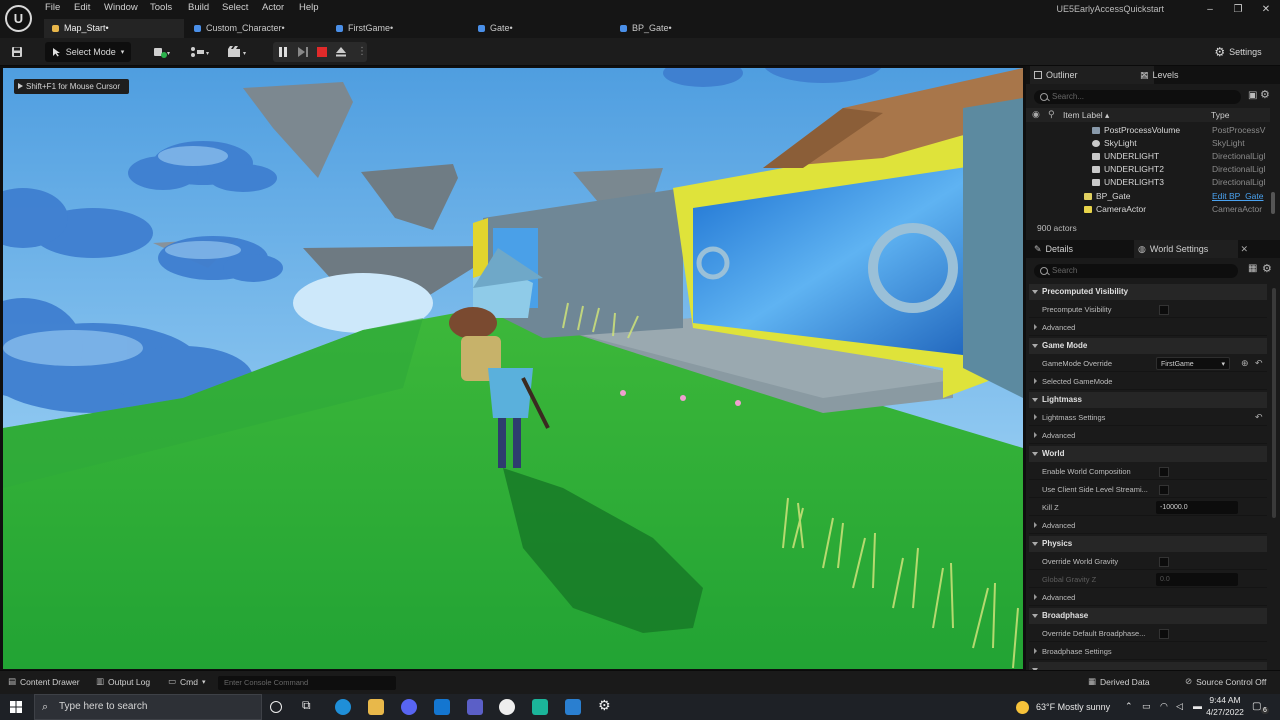  Describe the element at coordinates (273, 7) in the screenshot. I see `menu-actor: Actor` at that location.